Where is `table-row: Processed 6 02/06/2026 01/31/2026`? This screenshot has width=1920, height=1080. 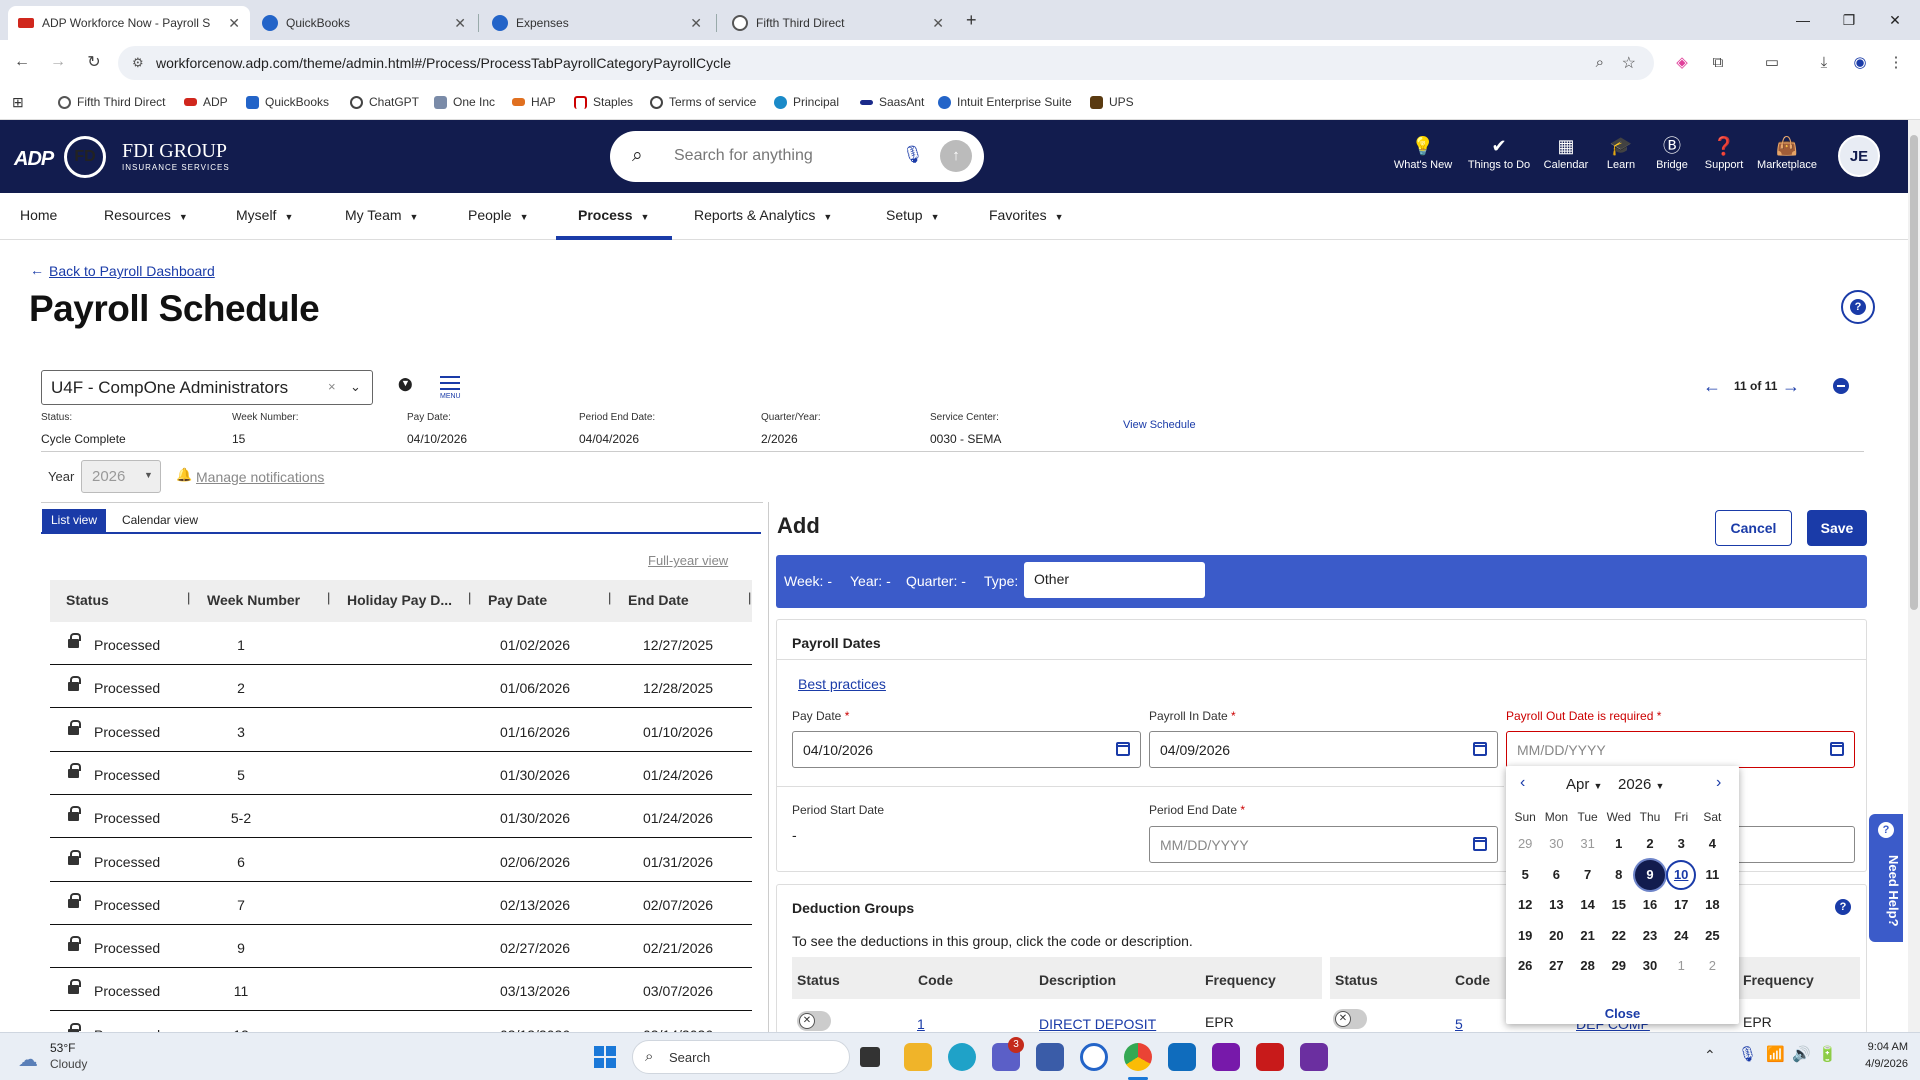 table-row: Processed 6 02/06/2026 01/31/2026 is located at coordinates (401, 860).